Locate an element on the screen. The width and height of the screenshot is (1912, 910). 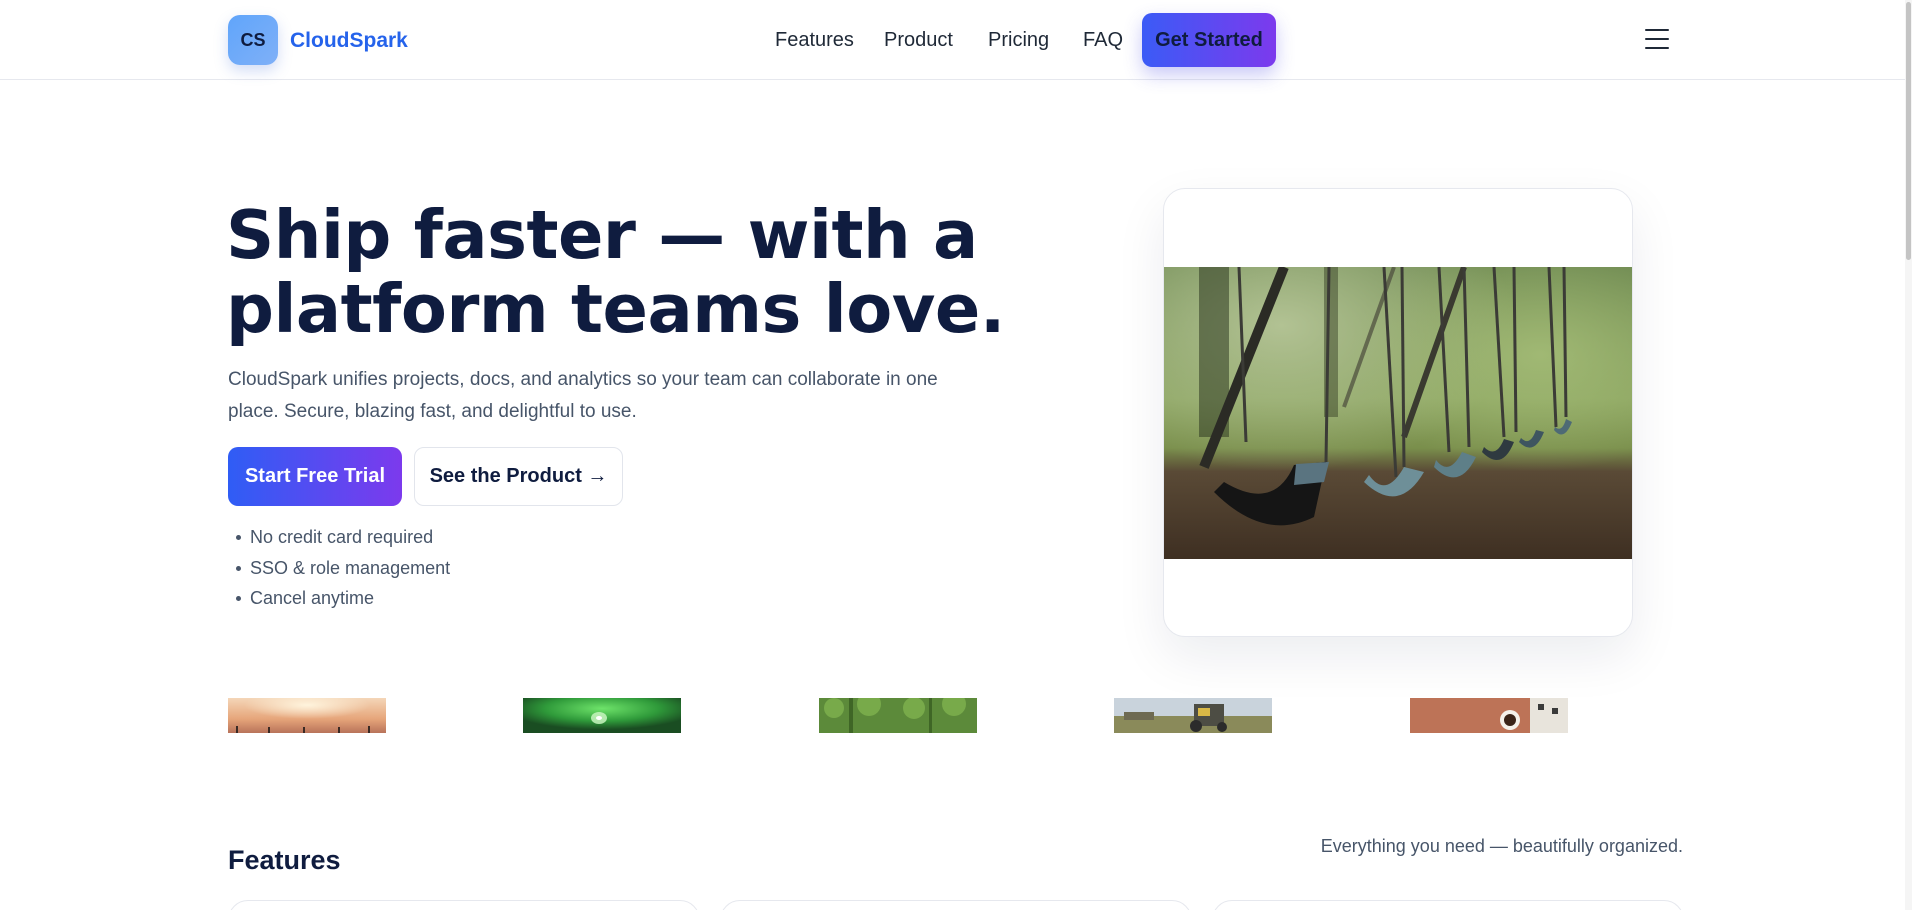
thumbnail-forest-image is located at coordinates (898, 715).